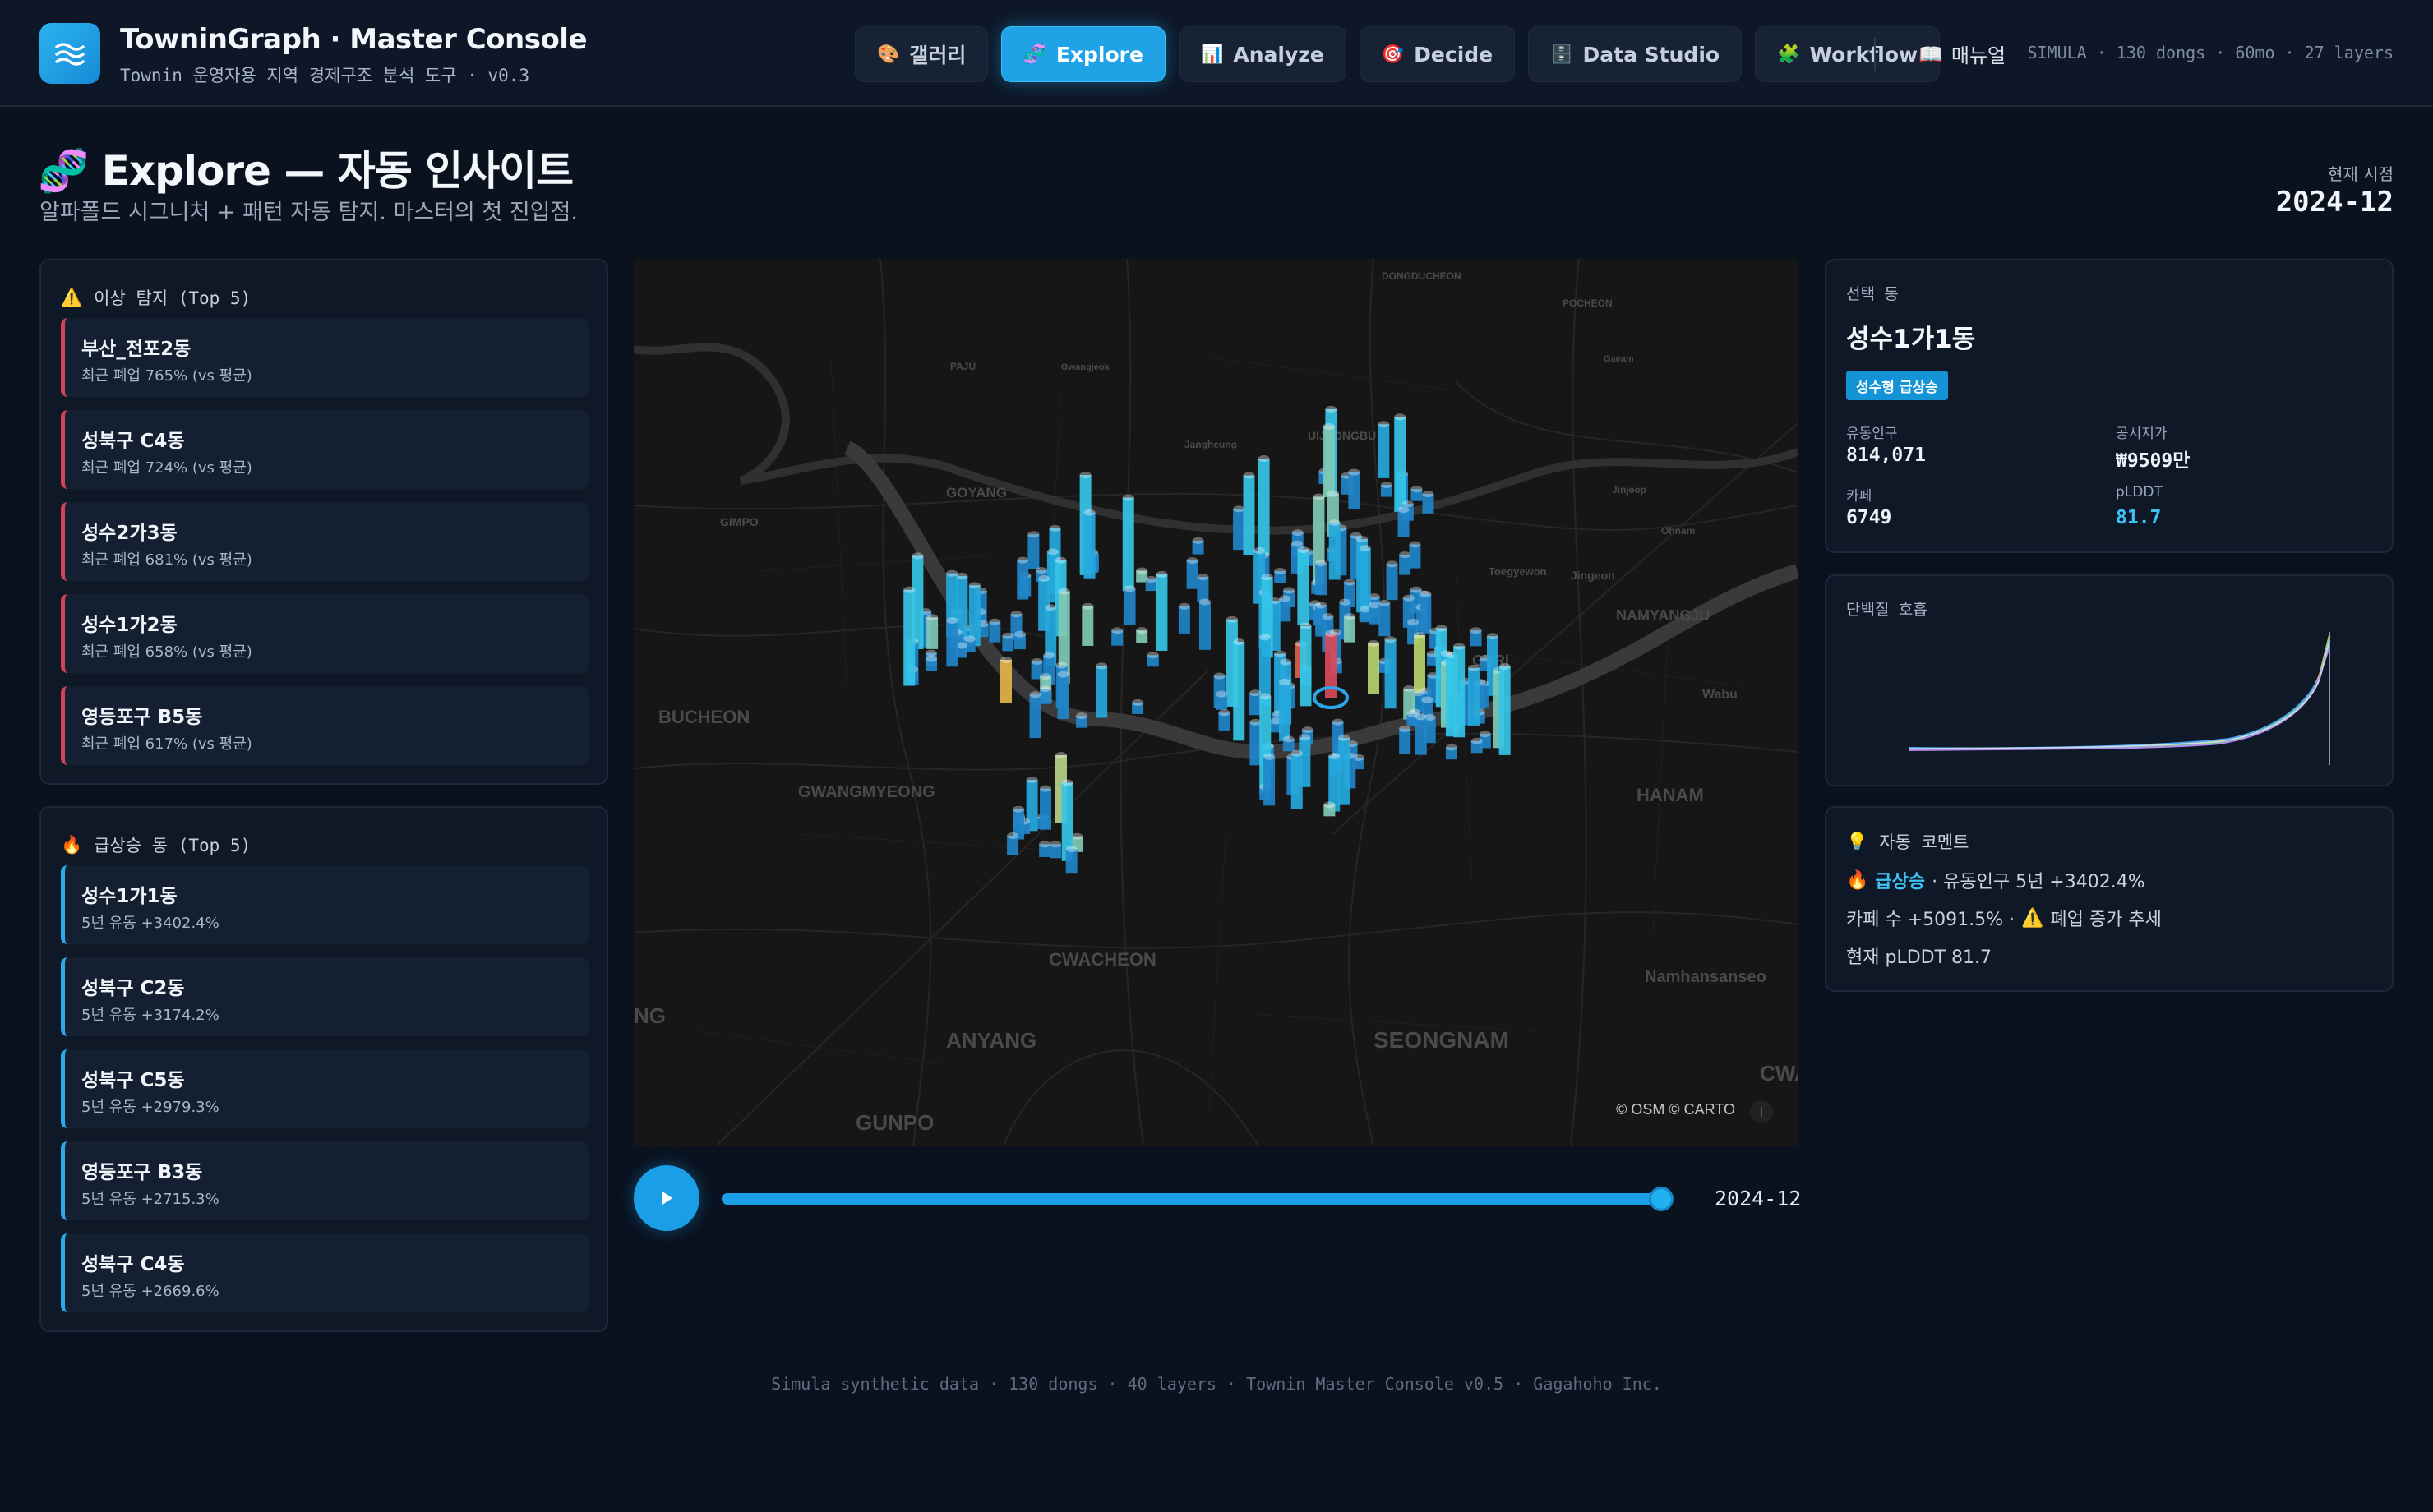 This screenshot has width=2433, height=1512. What do you see at coordinates (150, 1016) in the screenshot?
I see `riser-detail: 5년 유동 +3174.2%` at bounding box center [150, 1016].